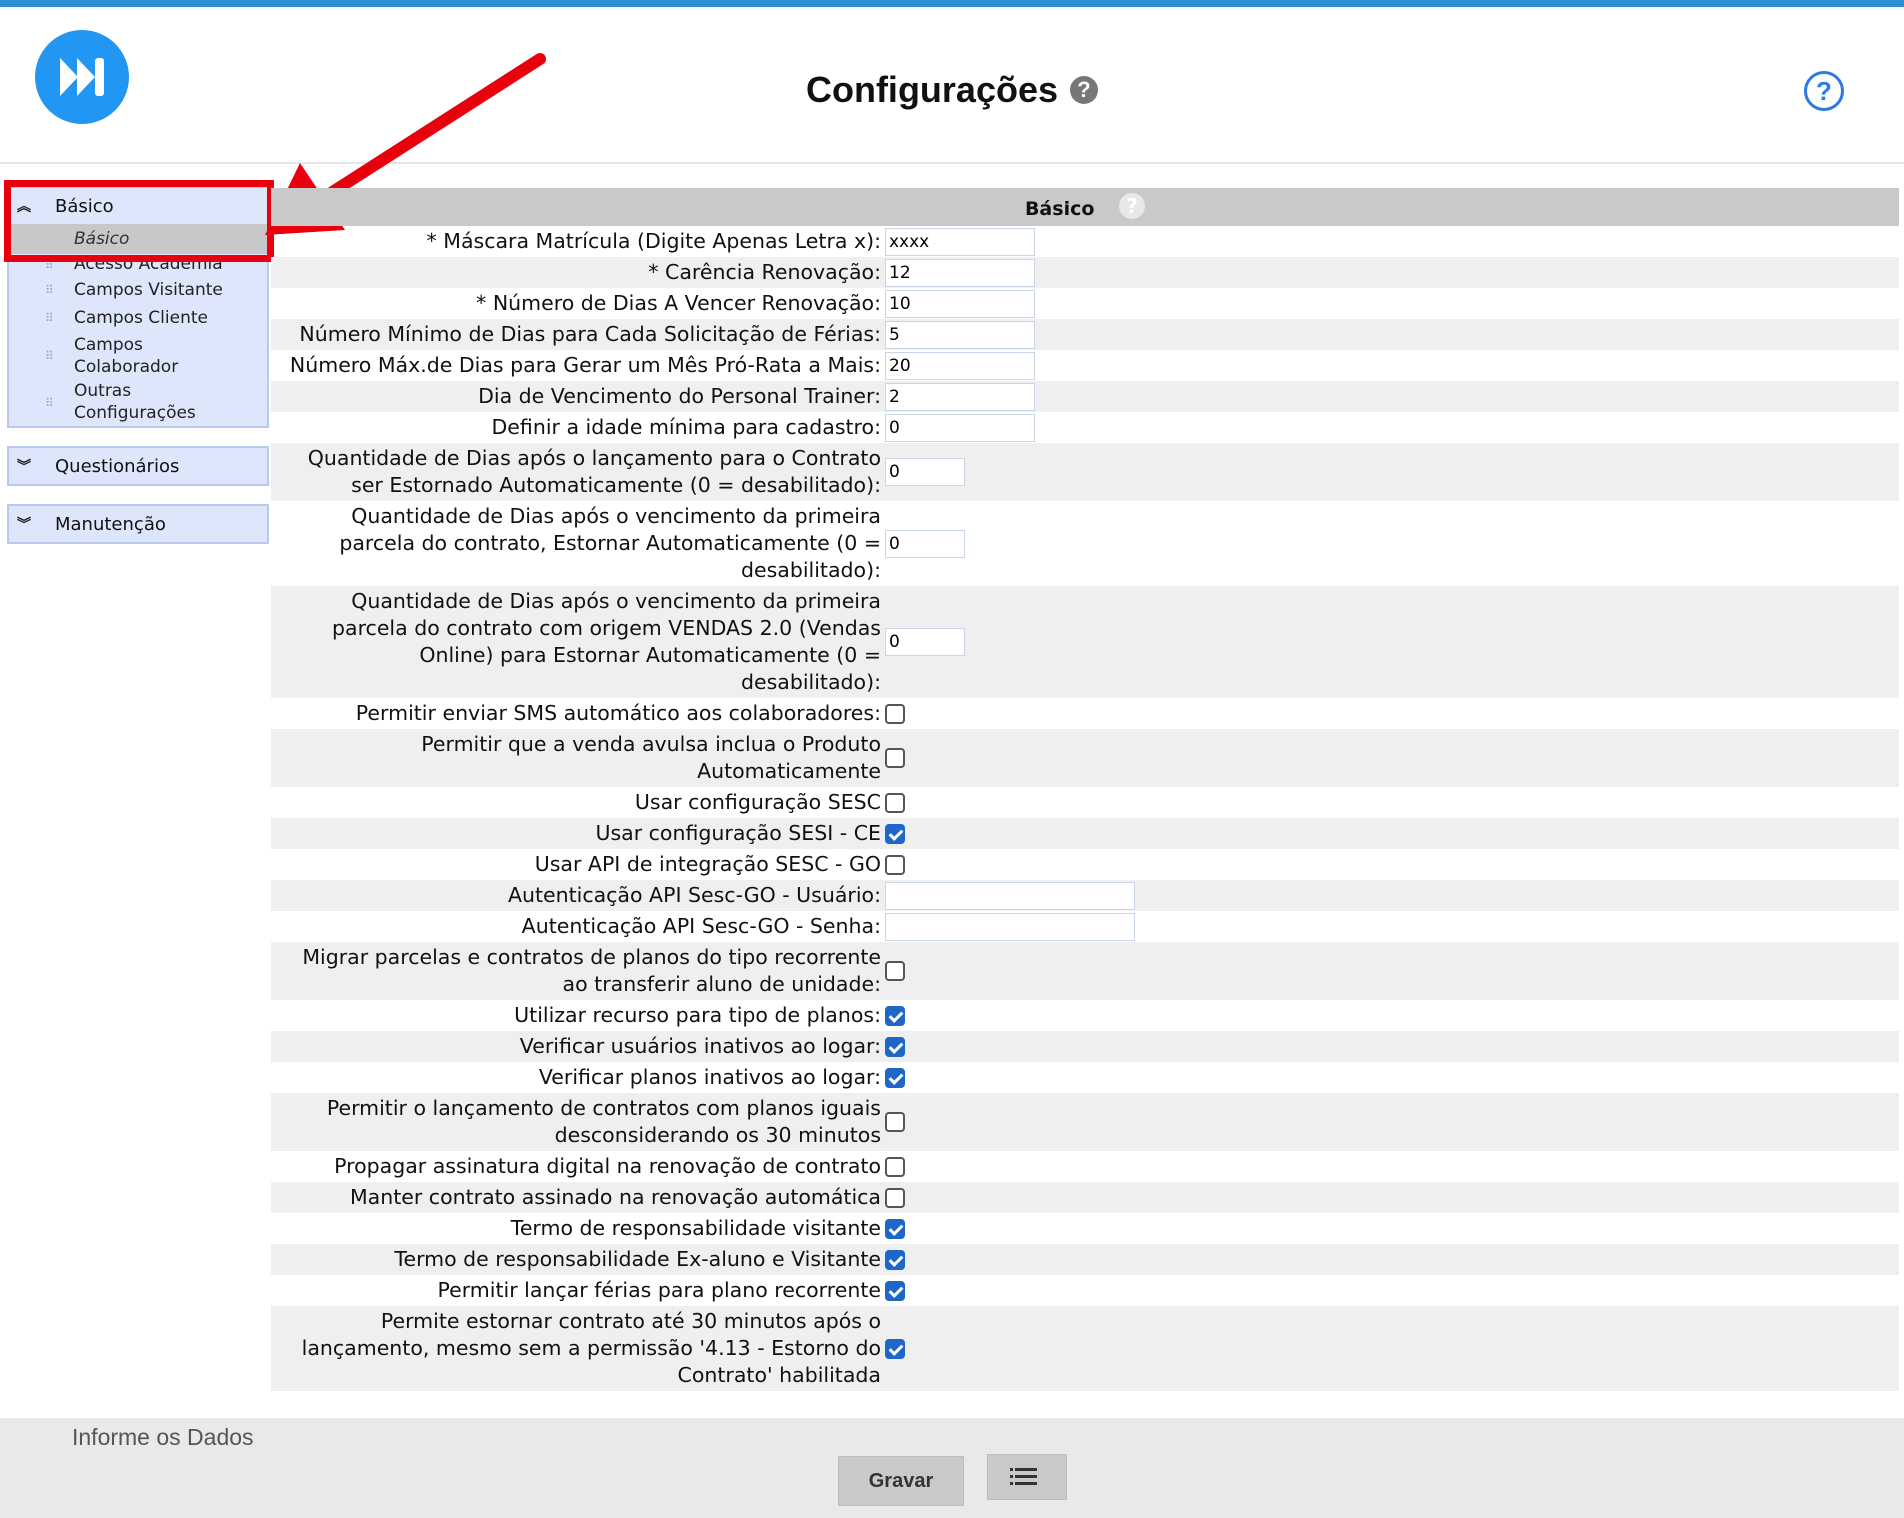 The height and width of the screenshot is (1518, 1904). What do you see at coordinates (1085, 303) in the screenshot?
I see `form-row: * Número de Dias A Vencer Renovação:` at bounding box center [1085, 303].